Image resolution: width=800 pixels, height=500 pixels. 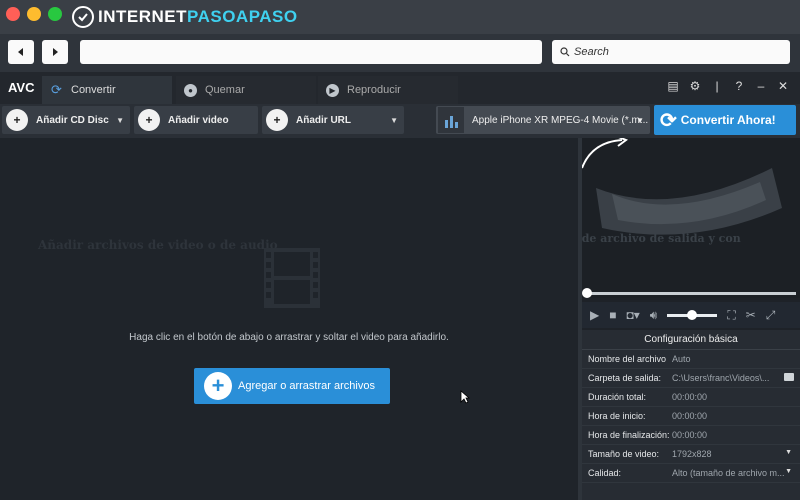 I want to click on tab-quemar: ● Quemar, so click(x=246, y=90).